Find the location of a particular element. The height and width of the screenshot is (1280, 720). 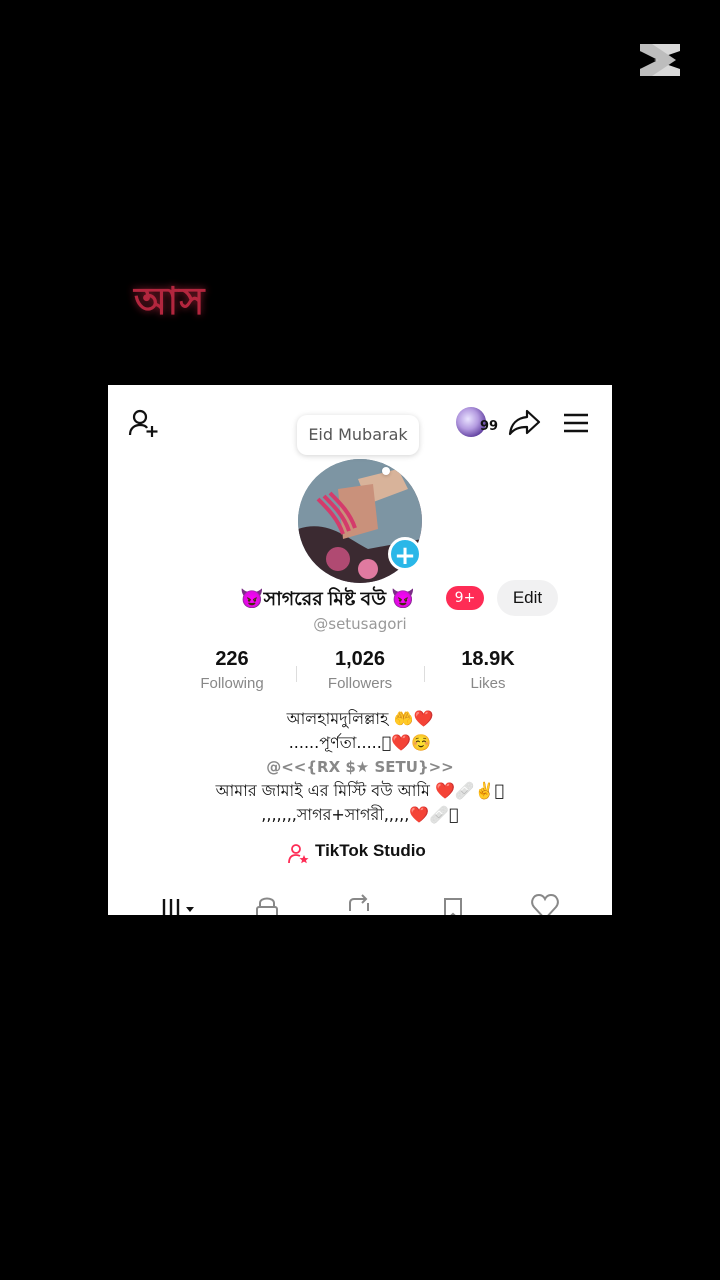

add-story-button: + is located at coordinates (405, 554).